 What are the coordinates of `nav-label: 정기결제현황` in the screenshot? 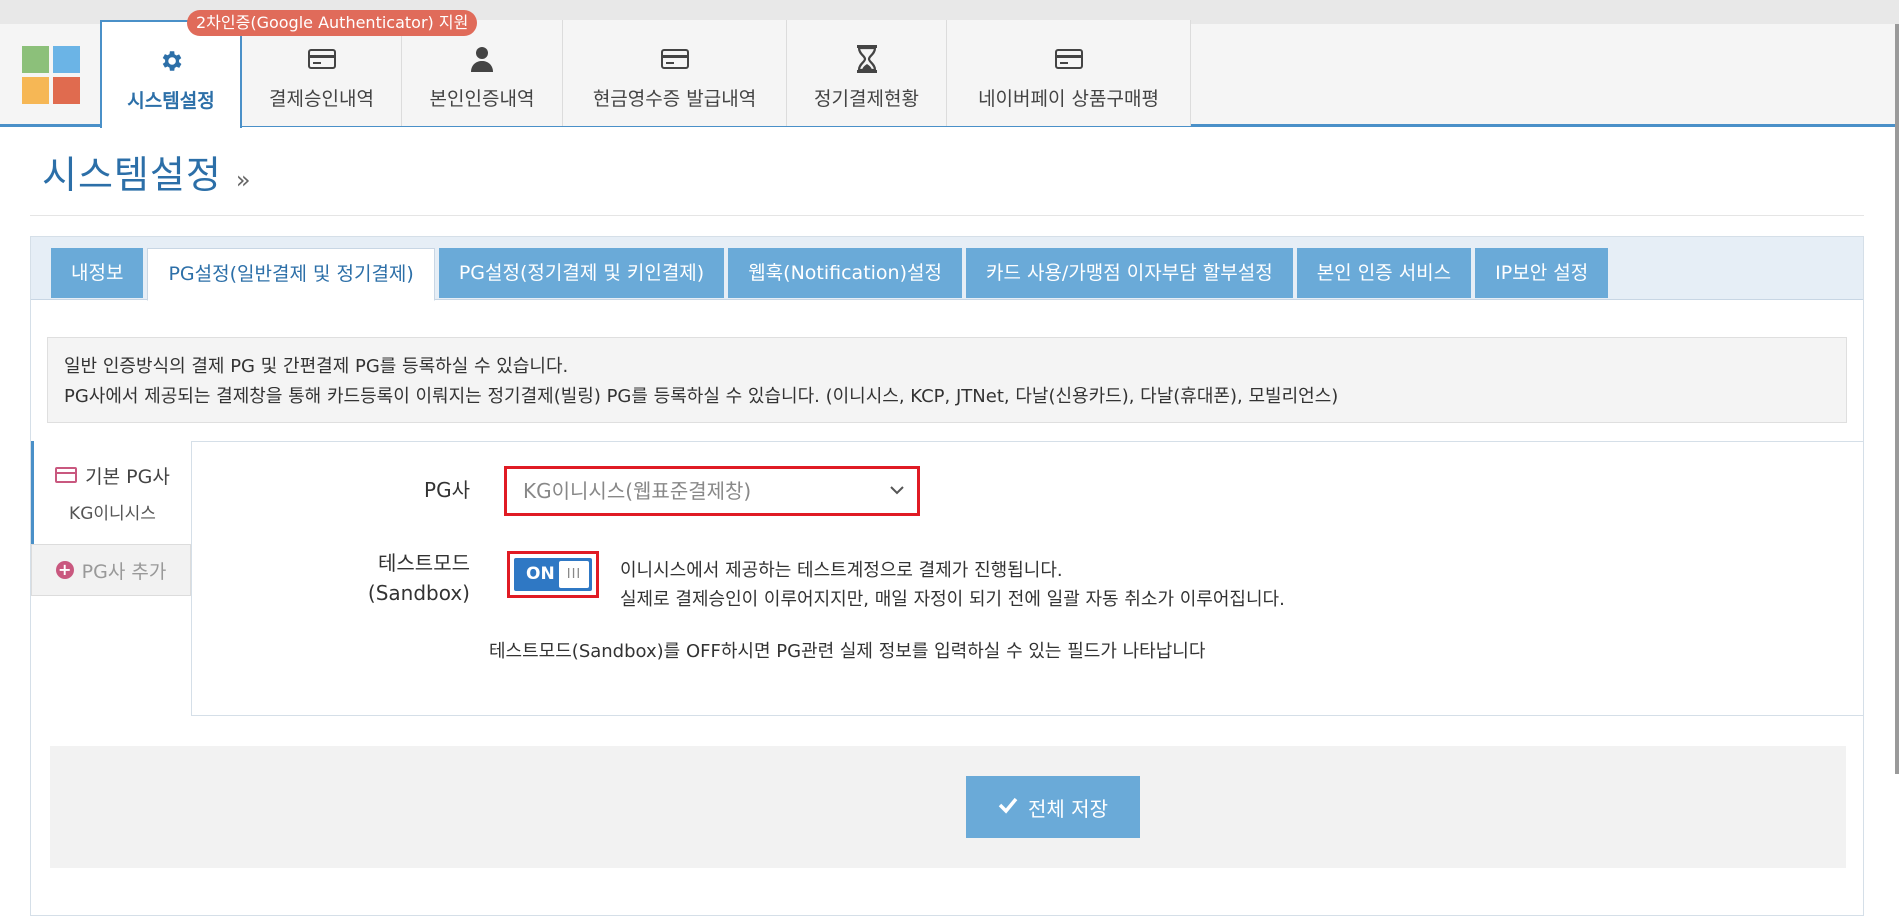 It's located at (866, 98).